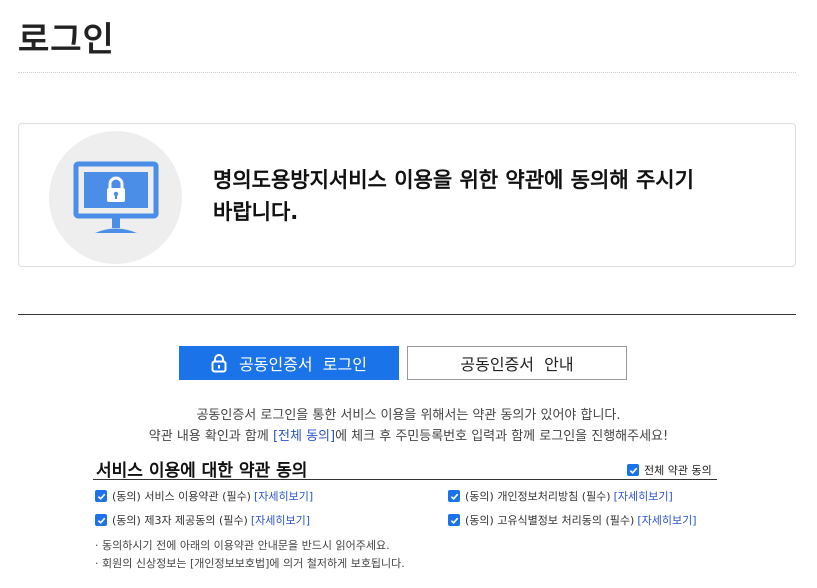  I want to click on tab-certificate-guide: 공동인증서 안내, so click(517, 363).